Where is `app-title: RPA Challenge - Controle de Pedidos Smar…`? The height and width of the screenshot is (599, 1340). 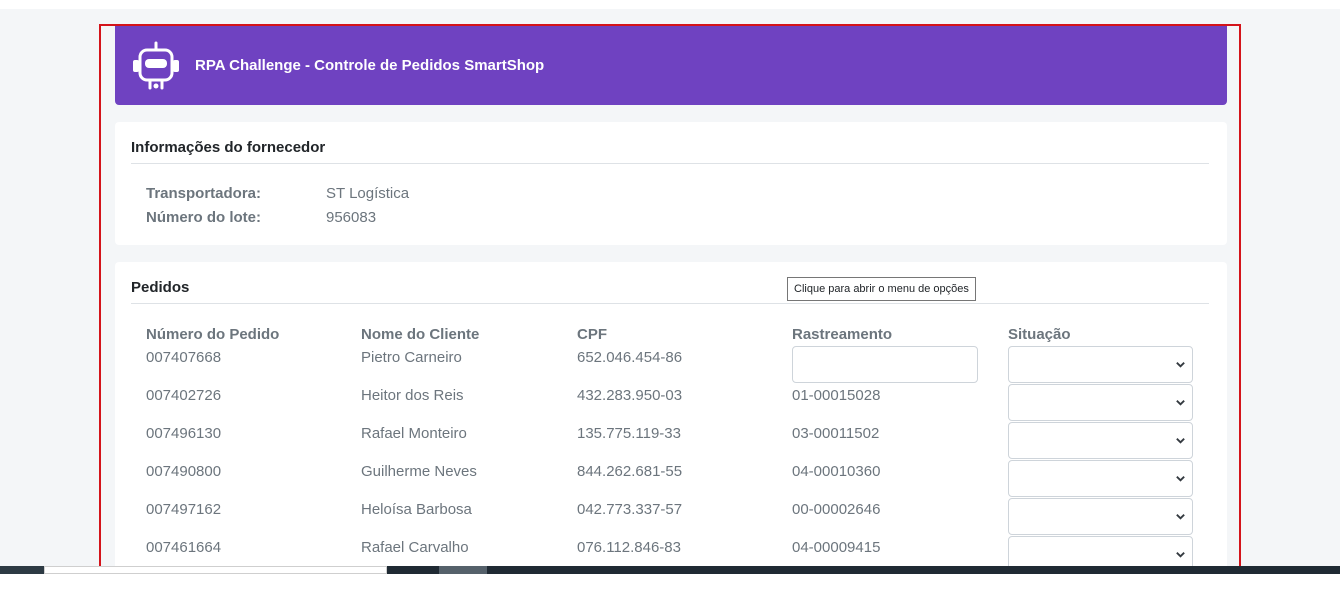
app-title: RPA Challenge - Controle de Pedidos Smar… is located at coordinates (370, 65).